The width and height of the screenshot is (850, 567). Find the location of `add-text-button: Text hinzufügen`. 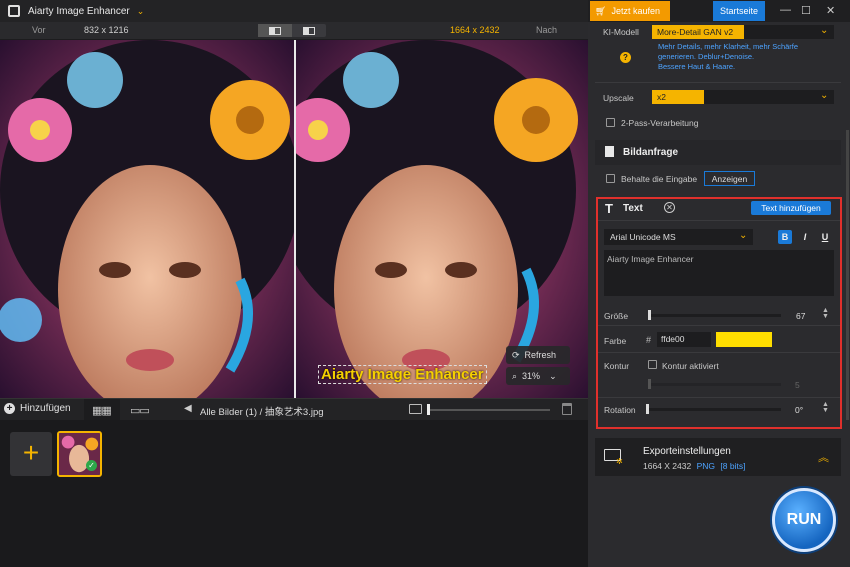

add-text-button: Text hinzufügen is located at coordinates (791, 208).